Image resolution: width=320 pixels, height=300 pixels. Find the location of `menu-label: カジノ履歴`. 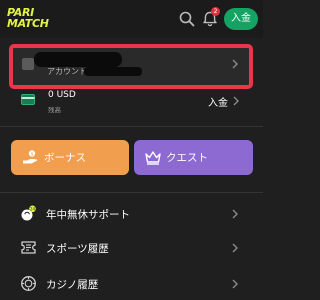

menu-label: カジノ履歴 is located at coordinates (72, 285).